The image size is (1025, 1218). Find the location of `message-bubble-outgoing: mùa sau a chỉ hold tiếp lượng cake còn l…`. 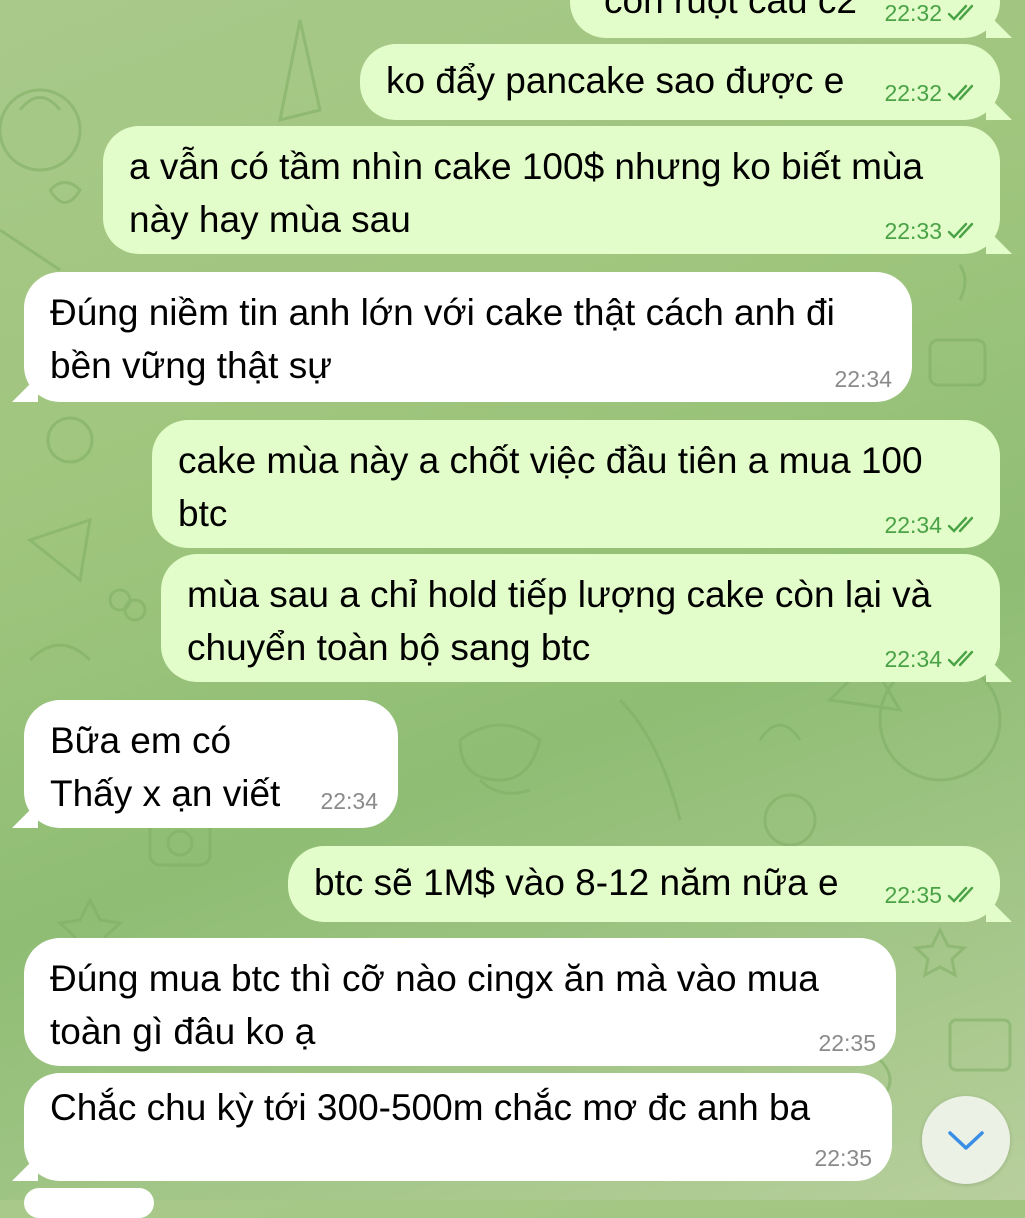

message-bubble-outgoing: mùa sau a chỉ hold tiếp lượng cake còn l… is located at coordinates (580, 618).